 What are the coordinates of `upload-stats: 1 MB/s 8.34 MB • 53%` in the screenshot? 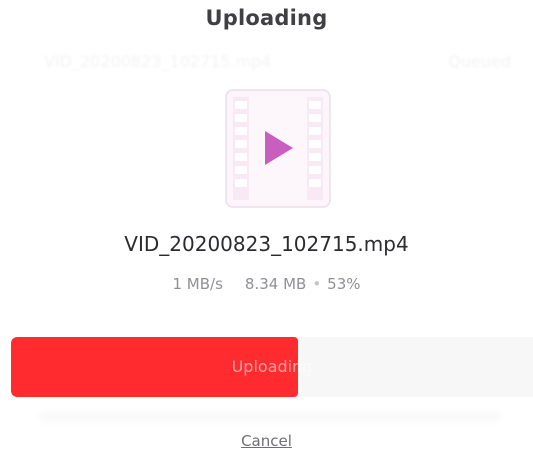 It's located at (266, 284).